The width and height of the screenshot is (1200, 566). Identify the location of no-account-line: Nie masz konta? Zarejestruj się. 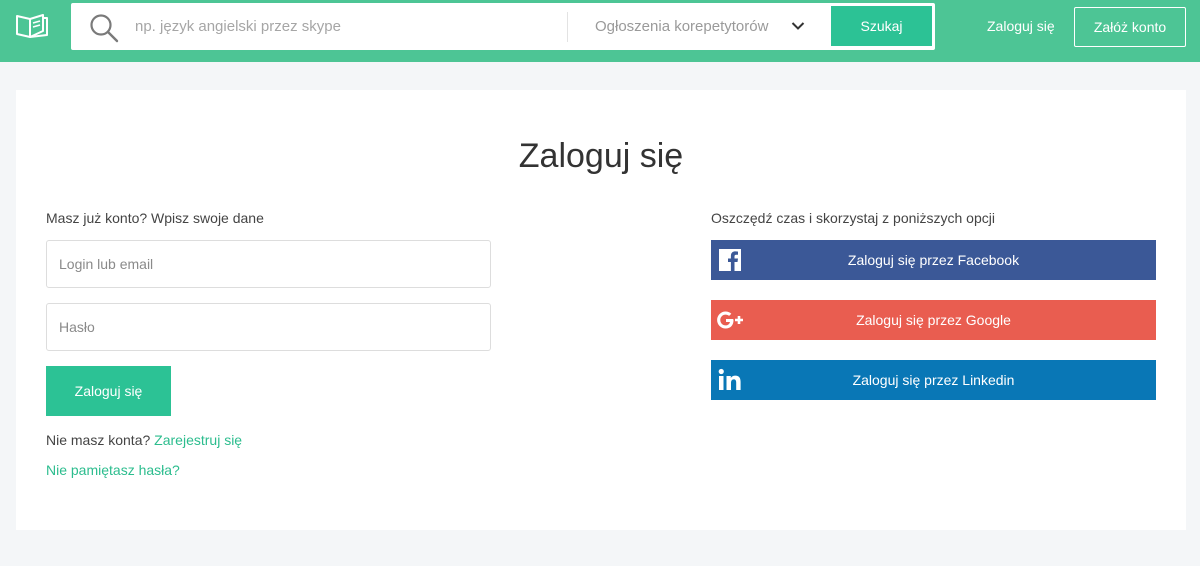
(144, 440).